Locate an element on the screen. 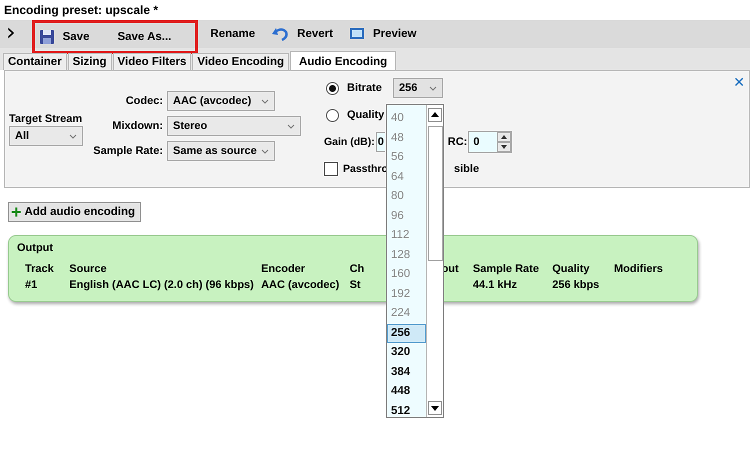  bitrate-option: 256 is located at coordinates (406, 333).